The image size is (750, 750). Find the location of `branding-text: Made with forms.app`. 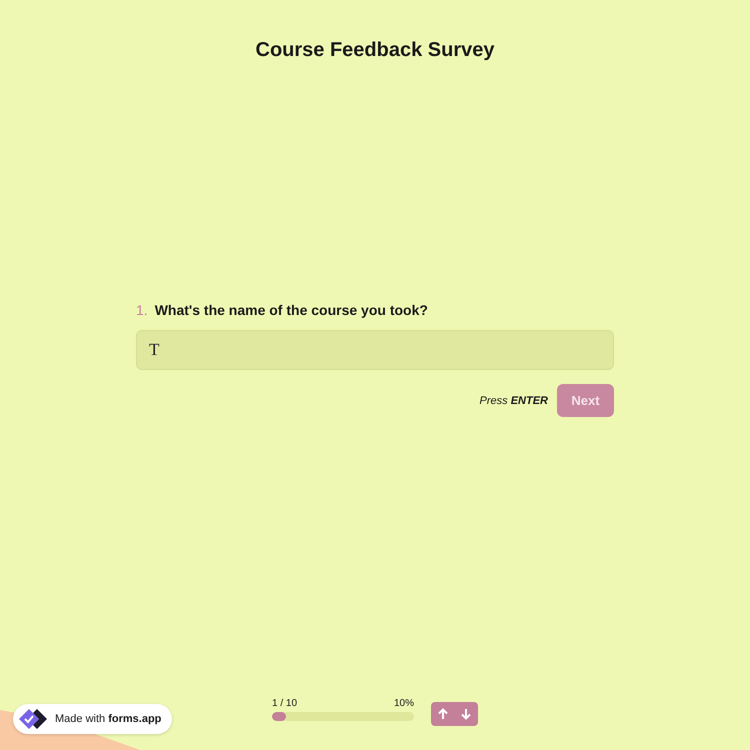

branding-text: Made with forms.app is located at coordinates (108, 719).